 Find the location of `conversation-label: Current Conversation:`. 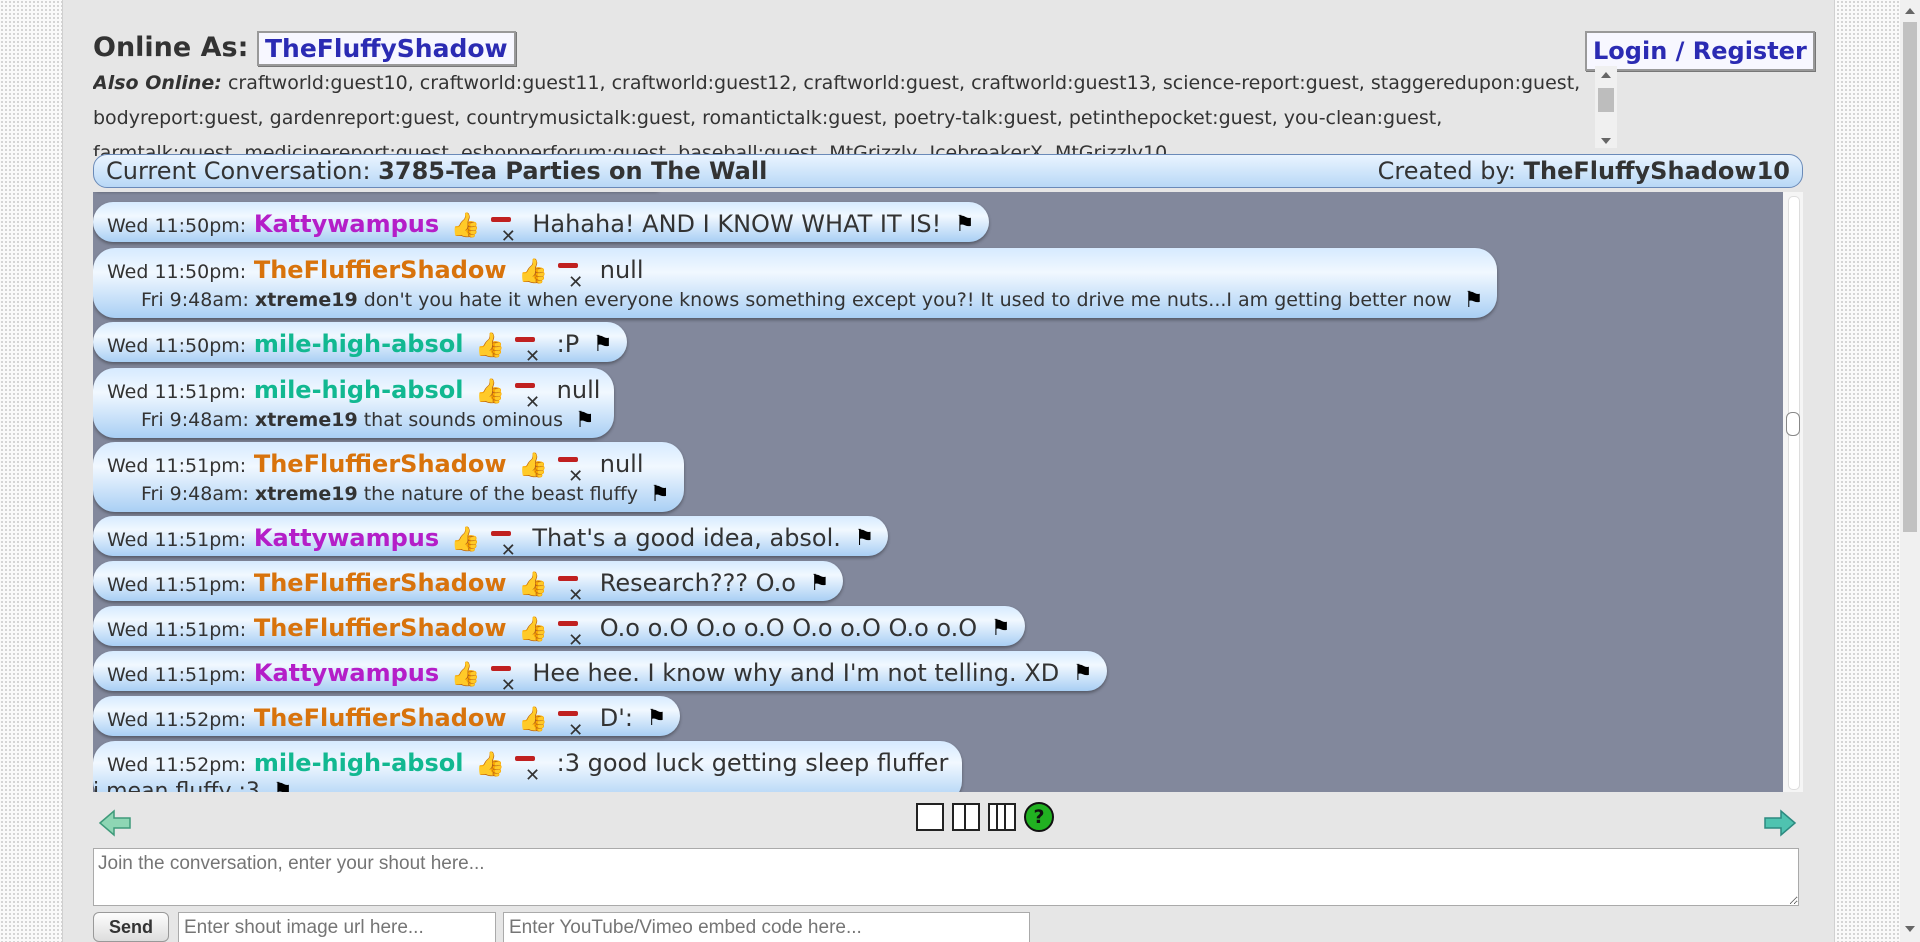

conversation-label: Current Conversation: is located at coordinates (238, 171).